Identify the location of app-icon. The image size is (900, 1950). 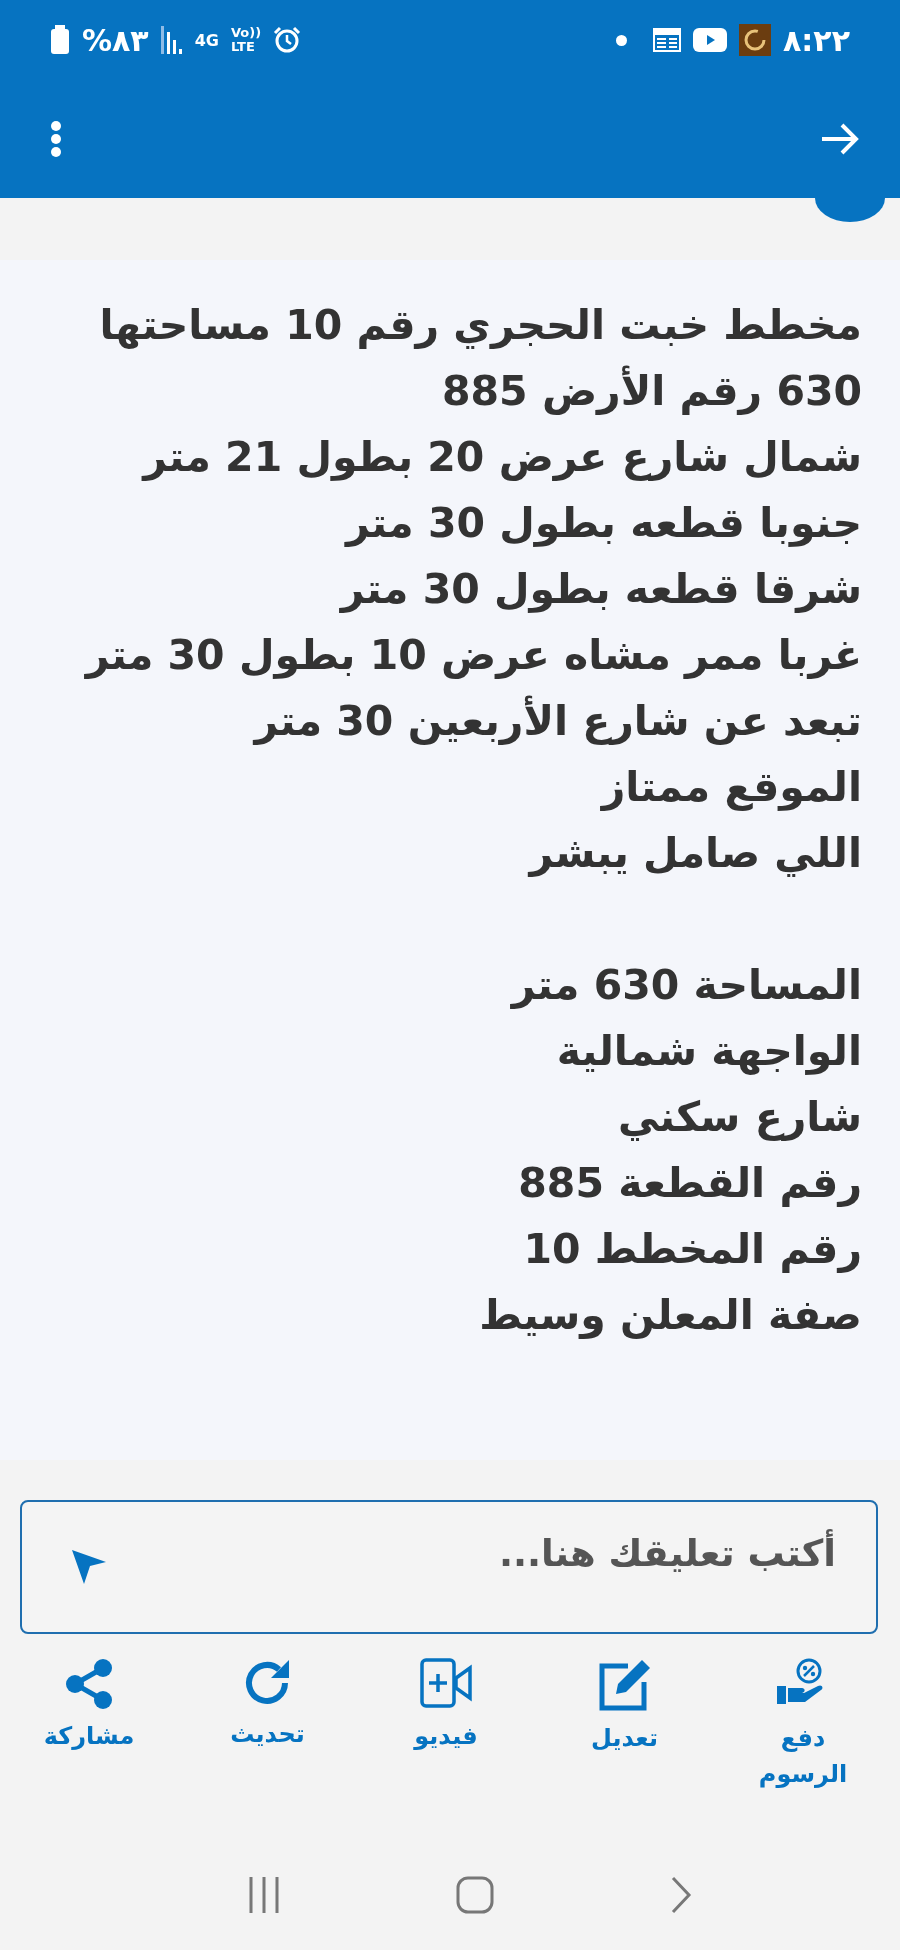
(755, 40).